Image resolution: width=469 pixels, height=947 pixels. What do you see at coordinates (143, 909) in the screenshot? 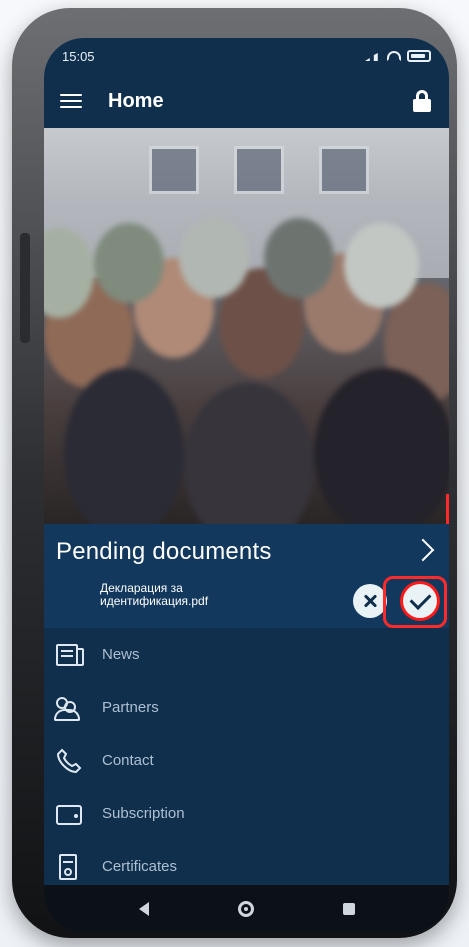
I see `back-icon` at bounding box center [143, 909].